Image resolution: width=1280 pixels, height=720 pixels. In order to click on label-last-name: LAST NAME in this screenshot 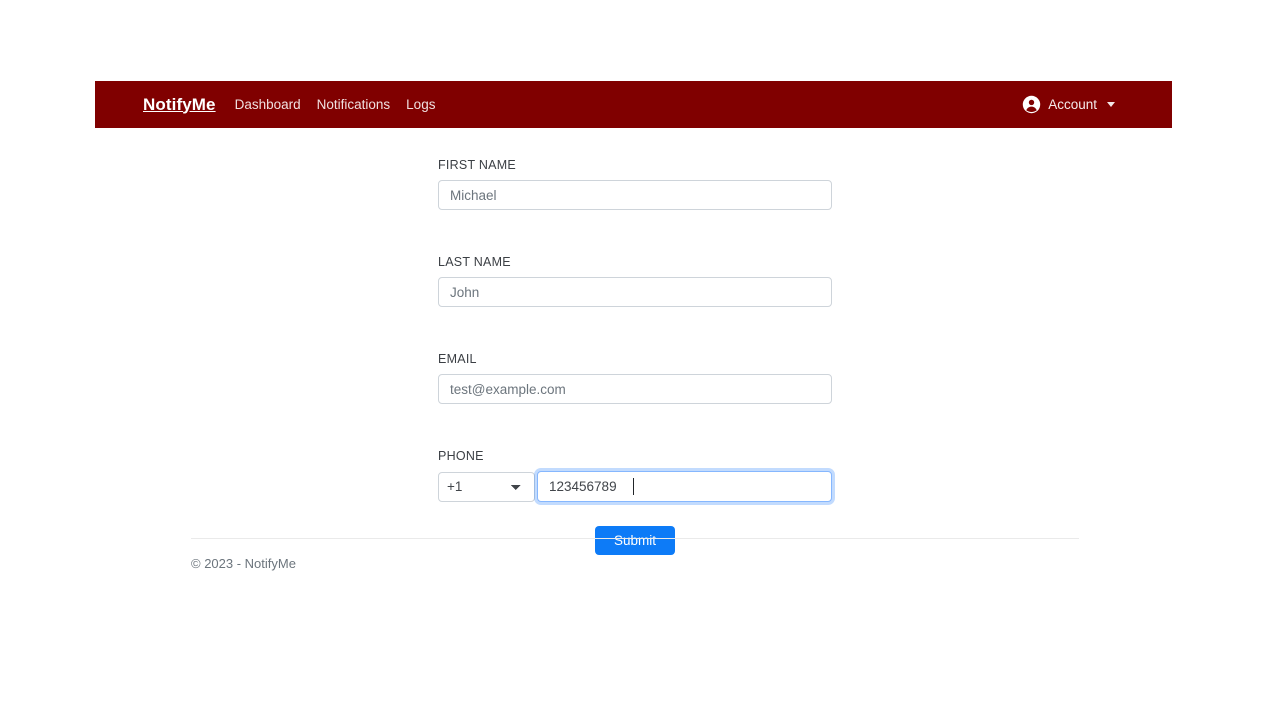, I will do `click(474, 262)`.